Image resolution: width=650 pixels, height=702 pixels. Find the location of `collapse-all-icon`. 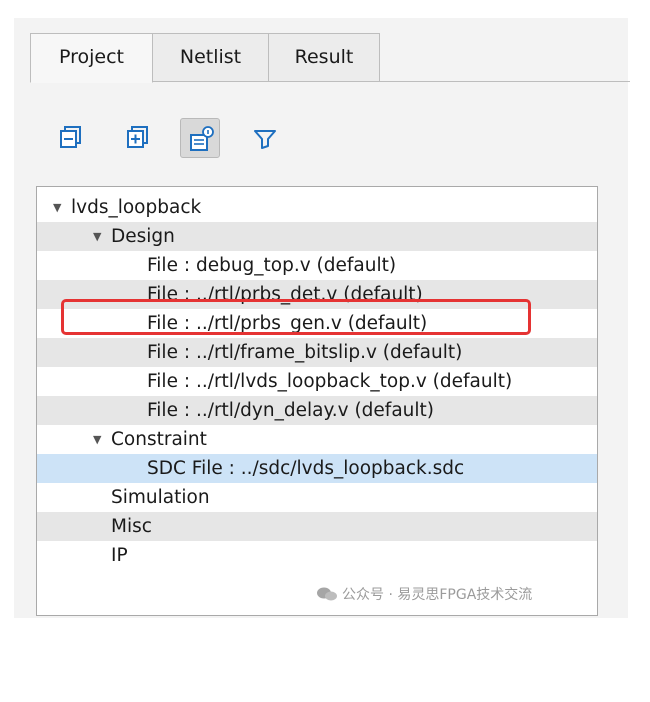

collapse-all-icon is located at coordinates (70, 138).